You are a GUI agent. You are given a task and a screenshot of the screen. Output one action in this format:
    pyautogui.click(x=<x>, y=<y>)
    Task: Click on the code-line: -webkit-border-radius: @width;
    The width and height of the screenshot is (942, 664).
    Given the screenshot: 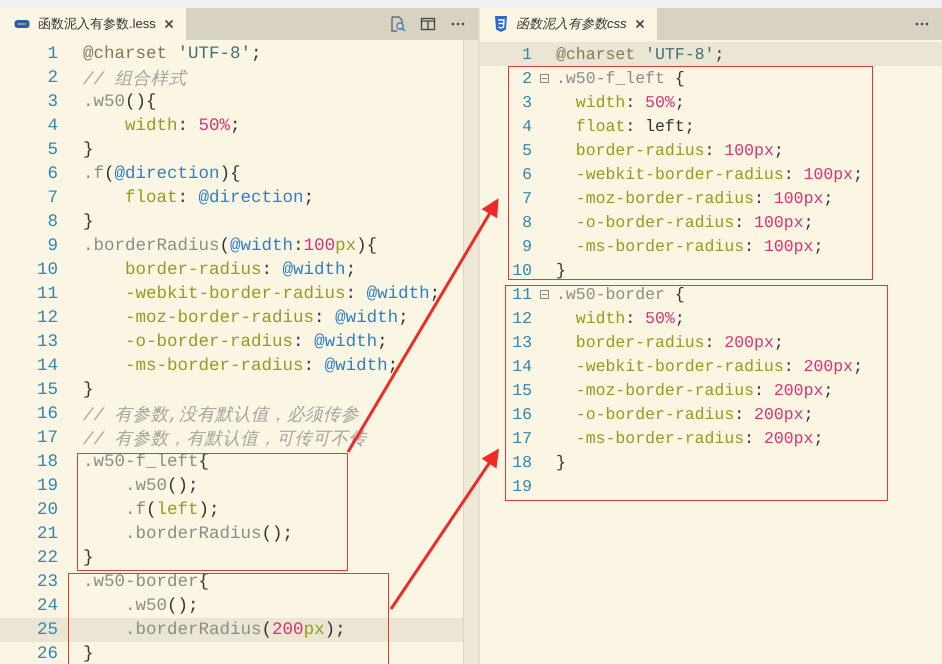 What is the action you would take?
    pyautogui.click(x=282, y=294)
    